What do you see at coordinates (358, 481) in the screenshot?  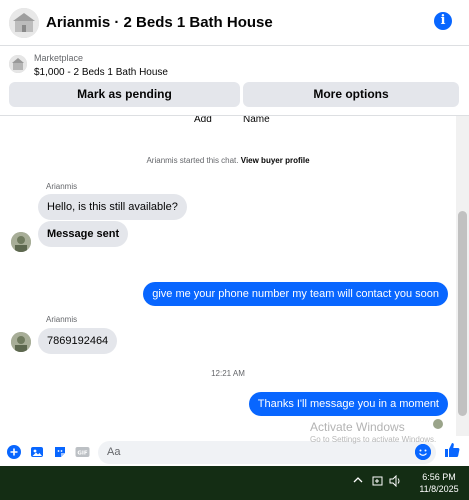 I see `chevron-up-icon` at bounding box center [358, 481].